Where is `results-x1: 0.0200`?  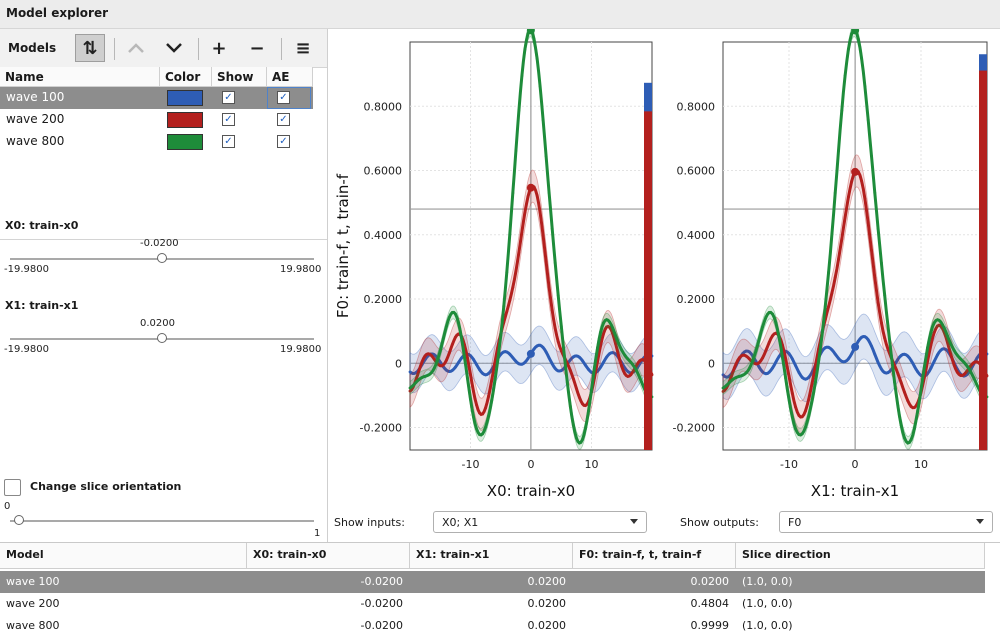 results-x1: 0.0200 is located at coordinates (547, 625).